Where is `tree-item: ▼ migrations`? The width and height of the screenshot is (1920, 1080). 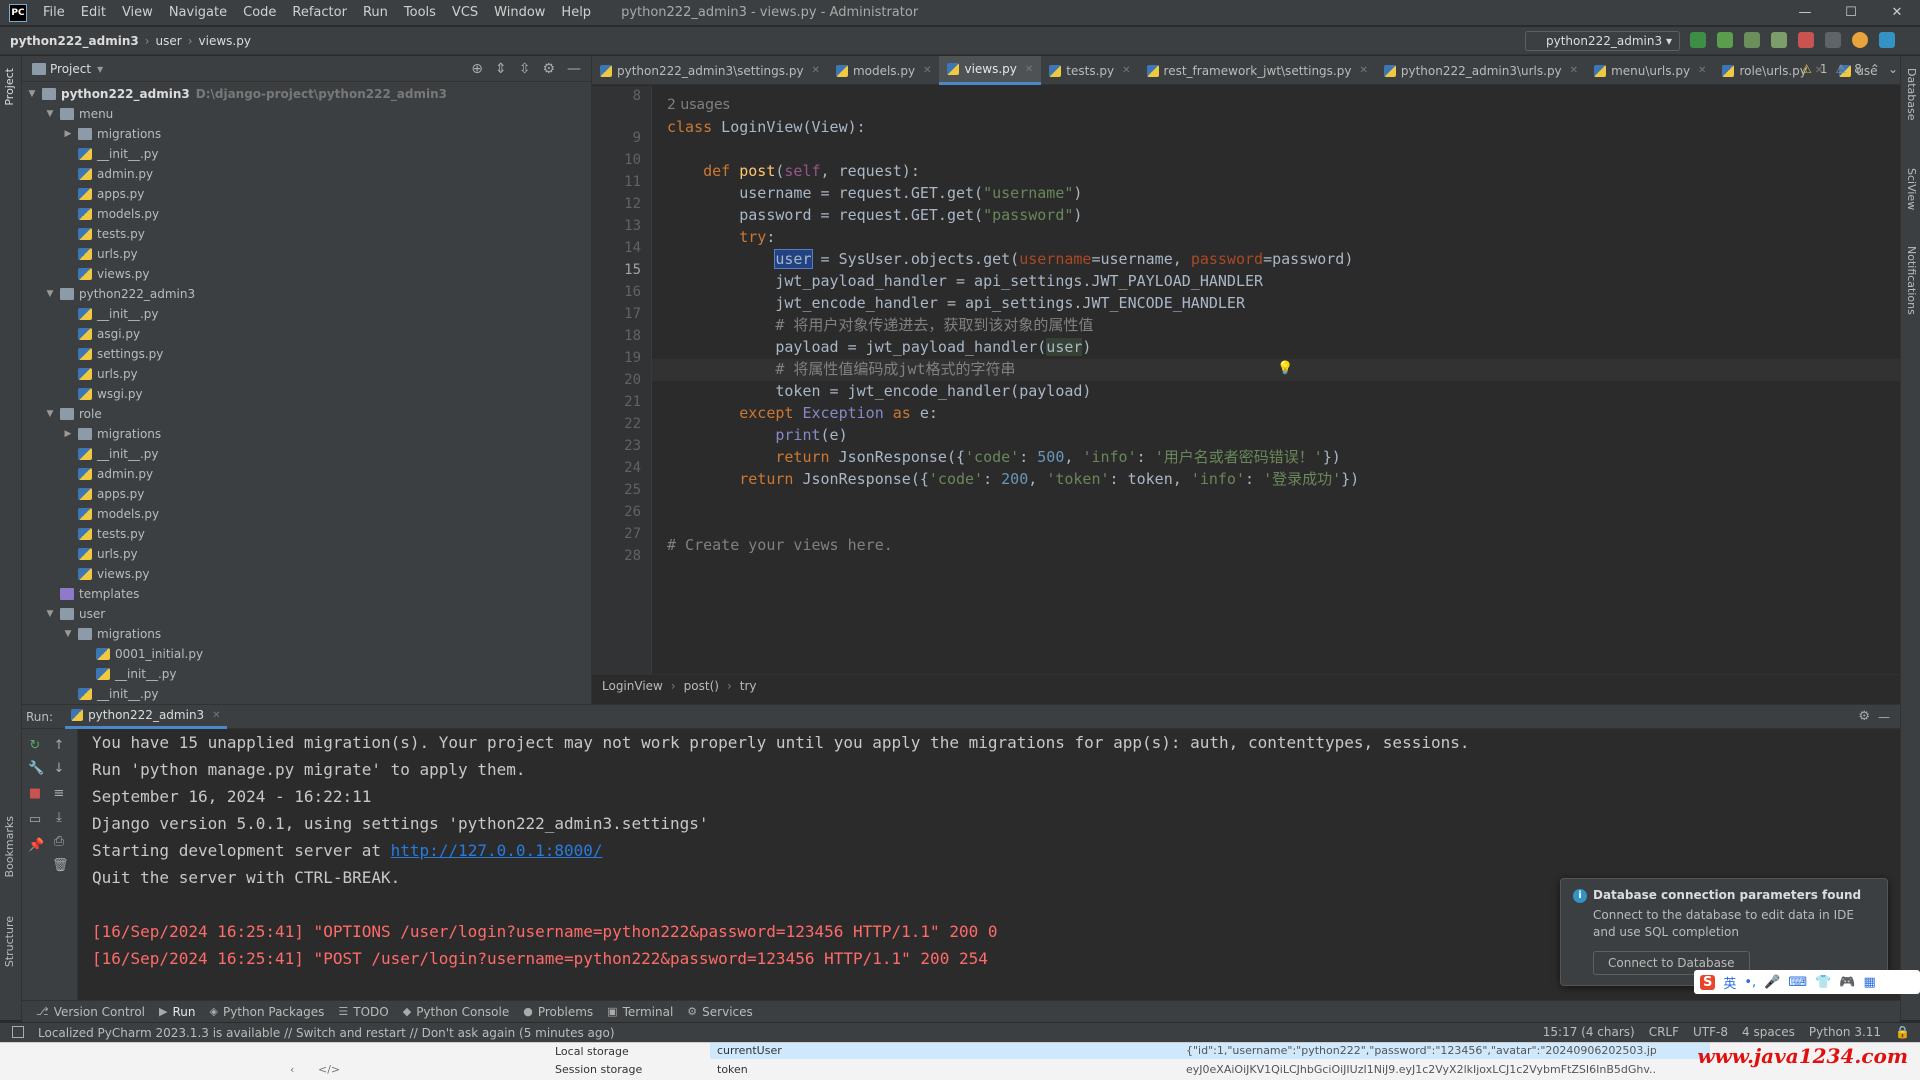 tree-item: ▼ migrations is located at coordinates (307, 634).